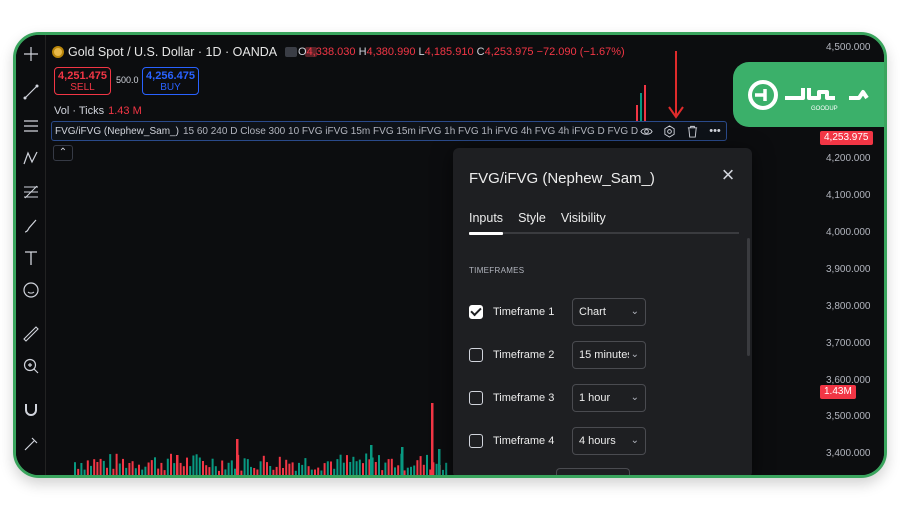 Image resolution: width=900 pixels, height=508 pixels. What do you see at coordinates (609, 441) in the screenshot?
I see `timeframe-4-select: 4 hours ⌄` at bounding box center [609, 441].